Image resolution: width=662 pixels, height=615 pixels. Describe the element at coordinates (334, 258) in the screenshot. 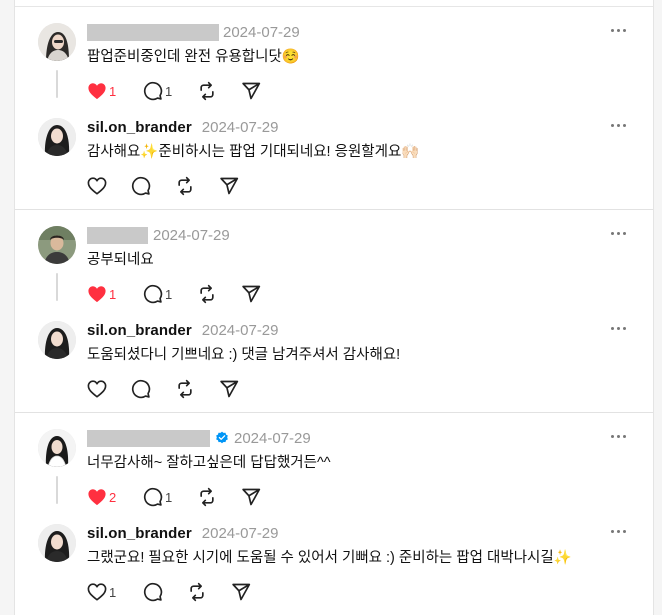

I see `comment-post: 2024-07-29 공부되네요 1 1` at that location.